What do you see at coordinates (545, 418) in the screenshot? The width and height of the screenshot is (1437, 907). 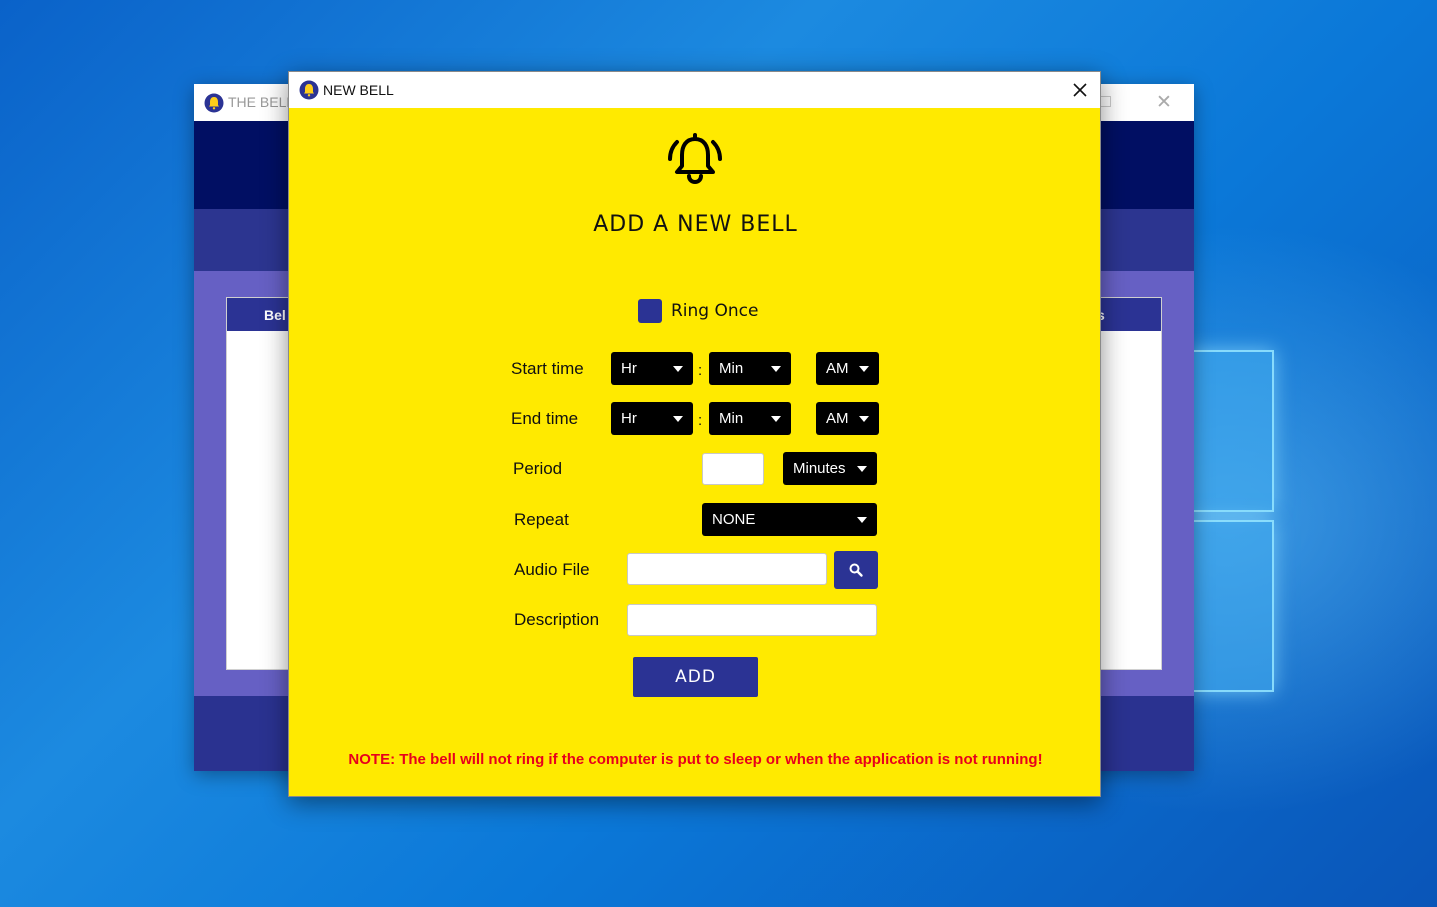 I see `end-time-label: End time` at bounding box center [545, 418].